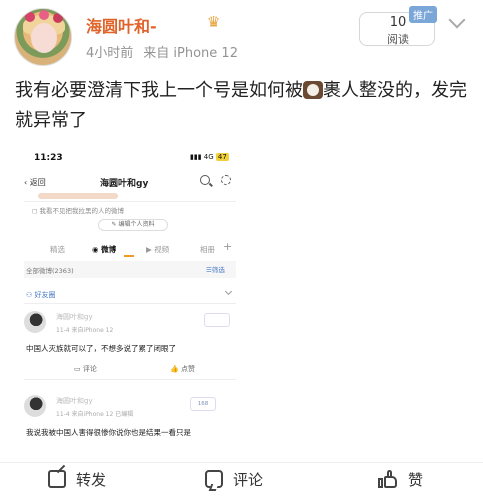 This screenshot has width=483, height=500. I want to click on shot-back: ‹ 返回, so click(35, 182).